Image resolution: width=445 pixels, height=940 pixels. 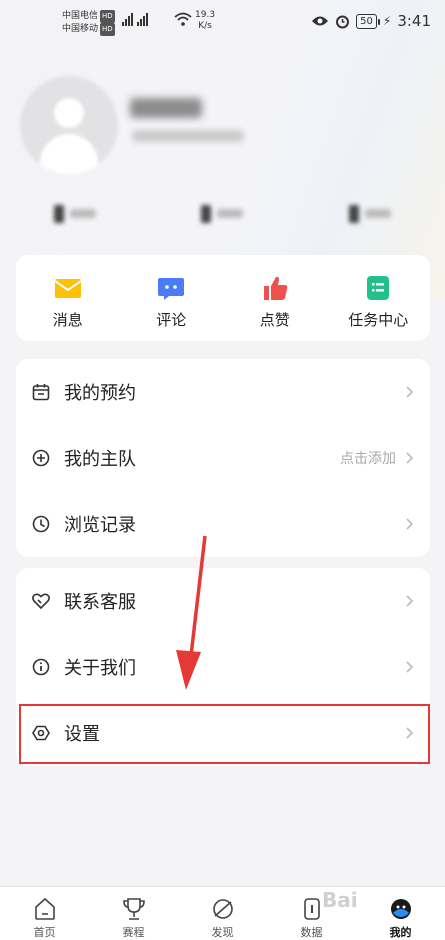 I want to click on signal-icons, so click(x=135, y=19).